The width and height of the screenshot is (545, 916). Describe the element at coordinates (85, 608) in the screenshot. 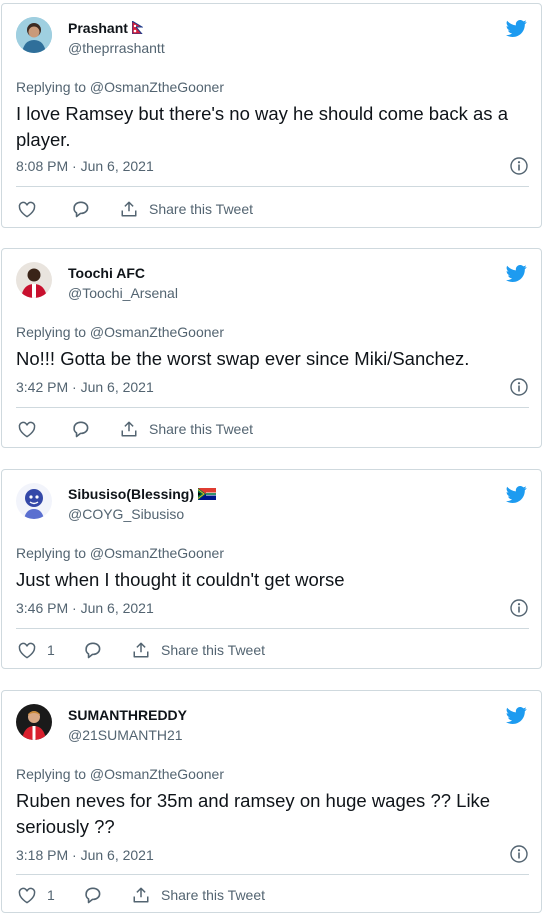

I see `tweet-timestamp: 3:46 PM · Jun 6, 2021` at that location.